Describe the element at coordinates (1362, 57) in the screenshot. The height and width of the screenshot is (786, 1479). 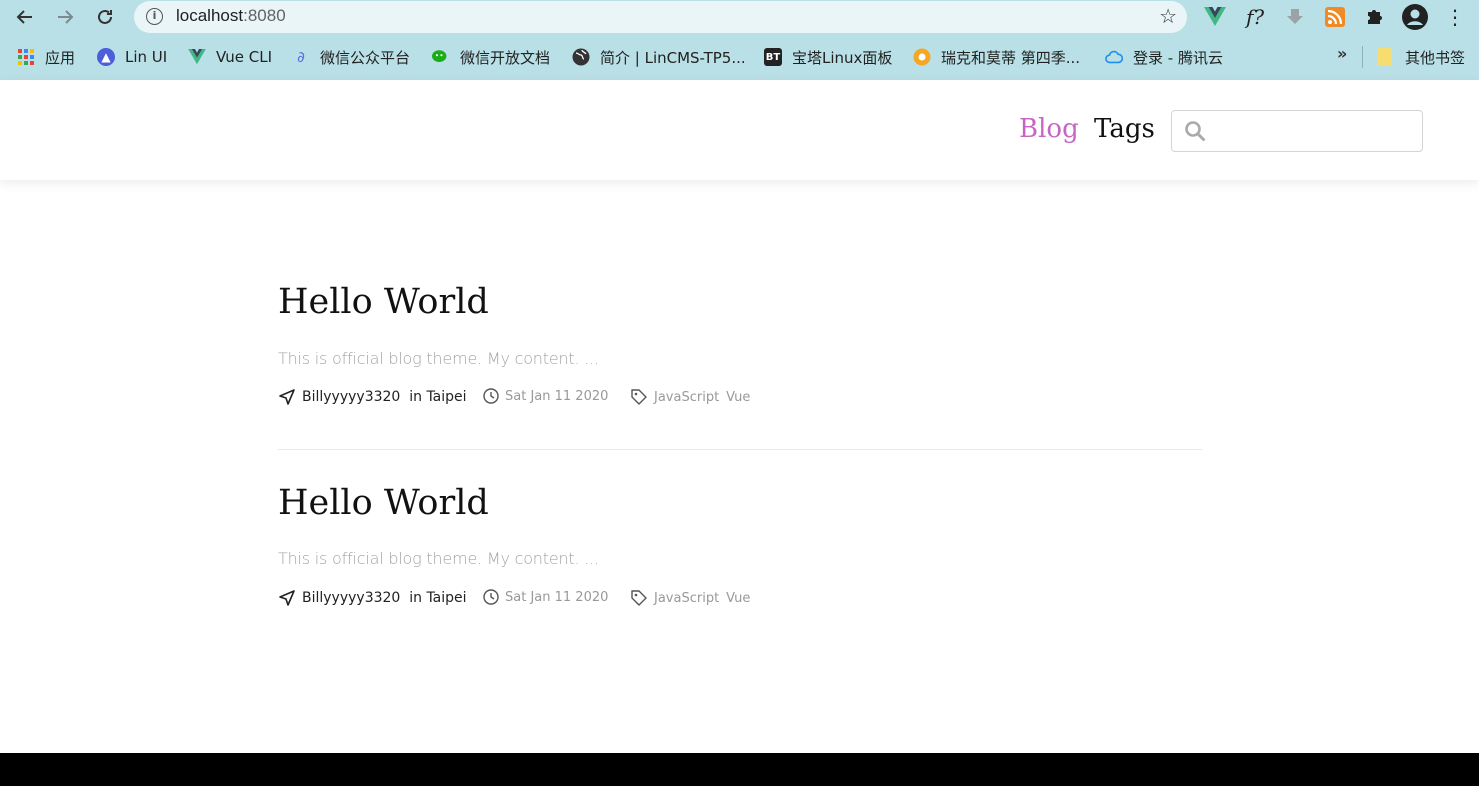
I see `bookmarks-separator` at that location.